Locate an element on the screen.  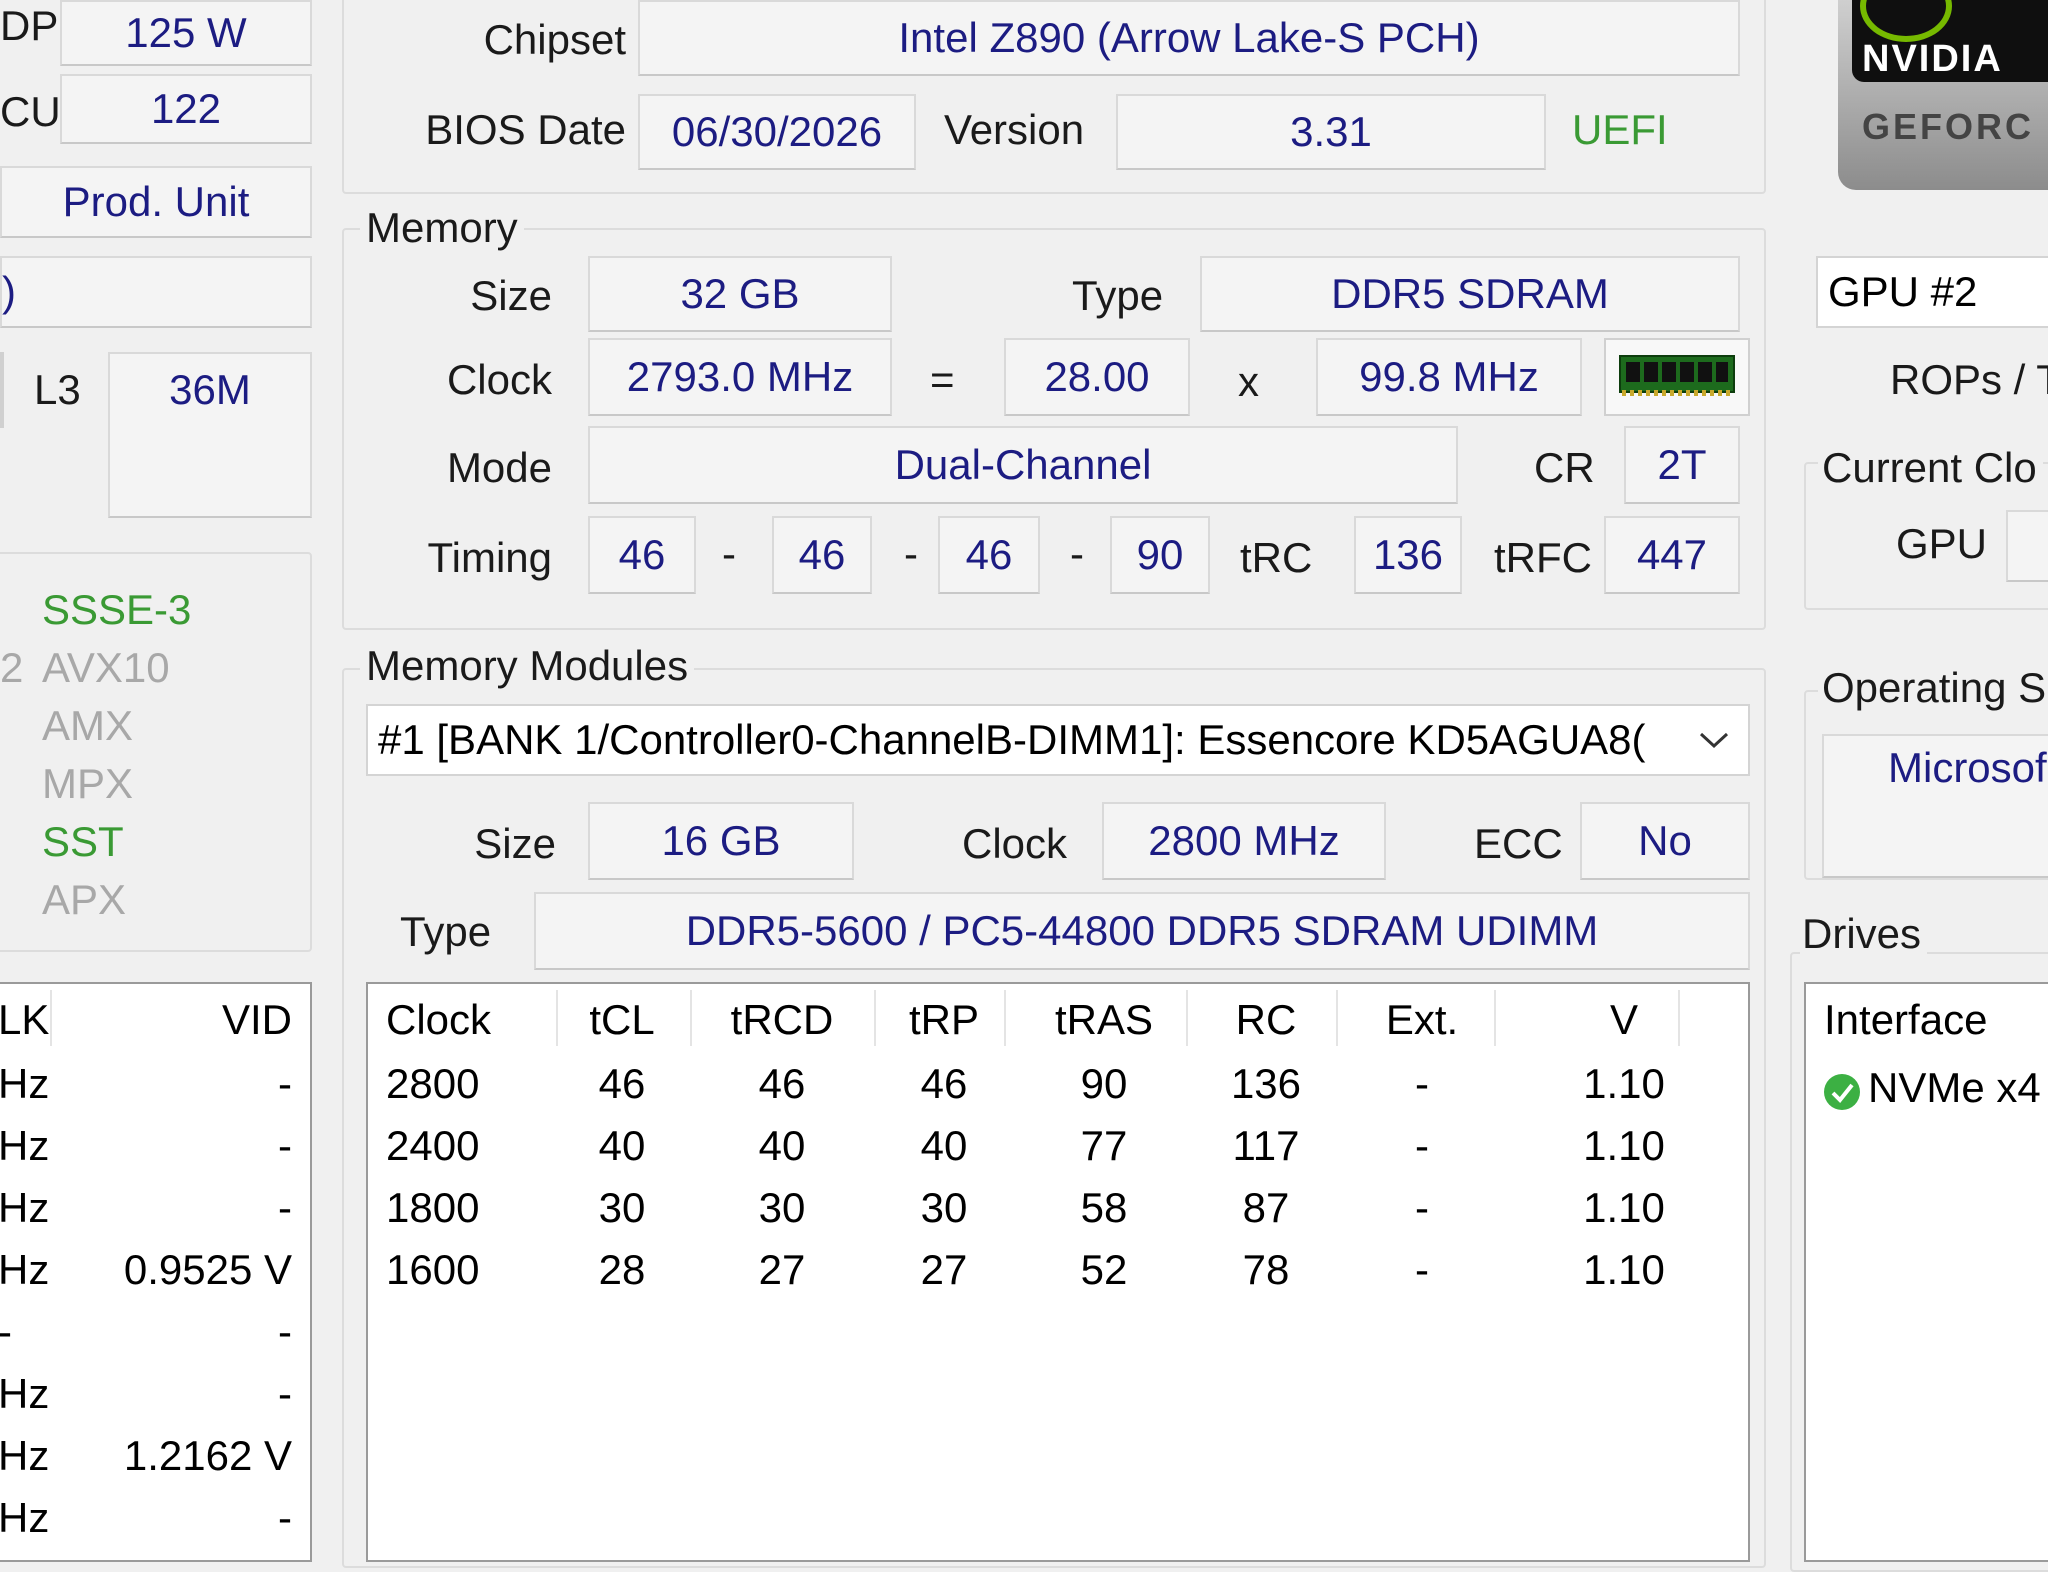
timings-cell: 1600 is located at coordinates (433, 1269).